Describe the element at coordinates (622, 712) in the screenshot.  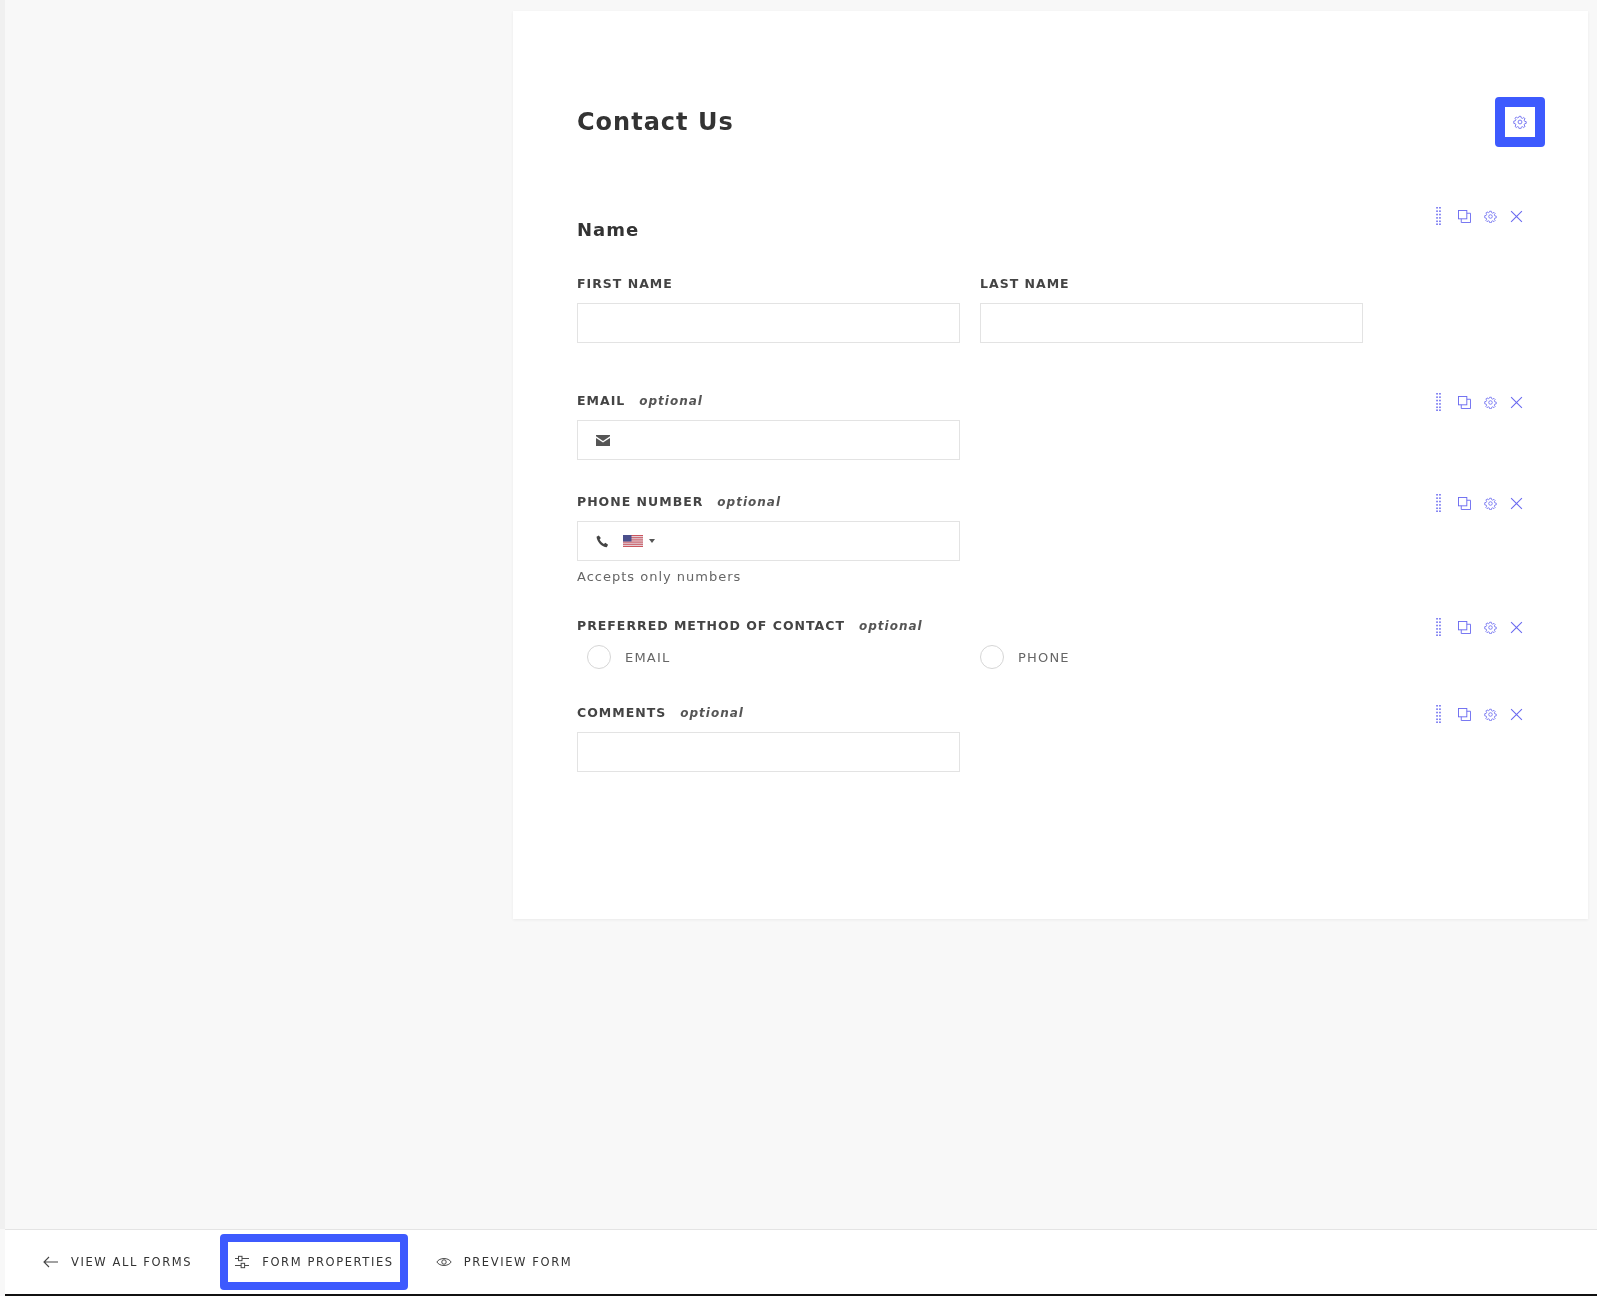
I see `field-label: COMMENTS` at that location.